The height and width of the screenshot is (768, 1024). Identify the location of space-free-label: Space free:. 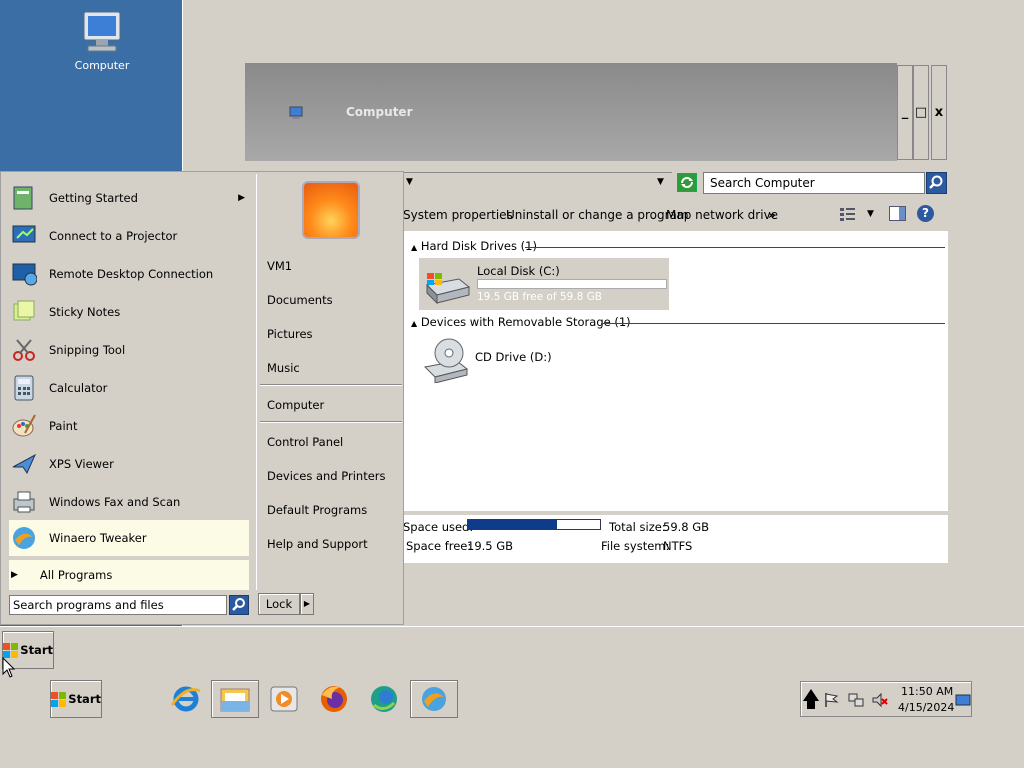
(439, 546).